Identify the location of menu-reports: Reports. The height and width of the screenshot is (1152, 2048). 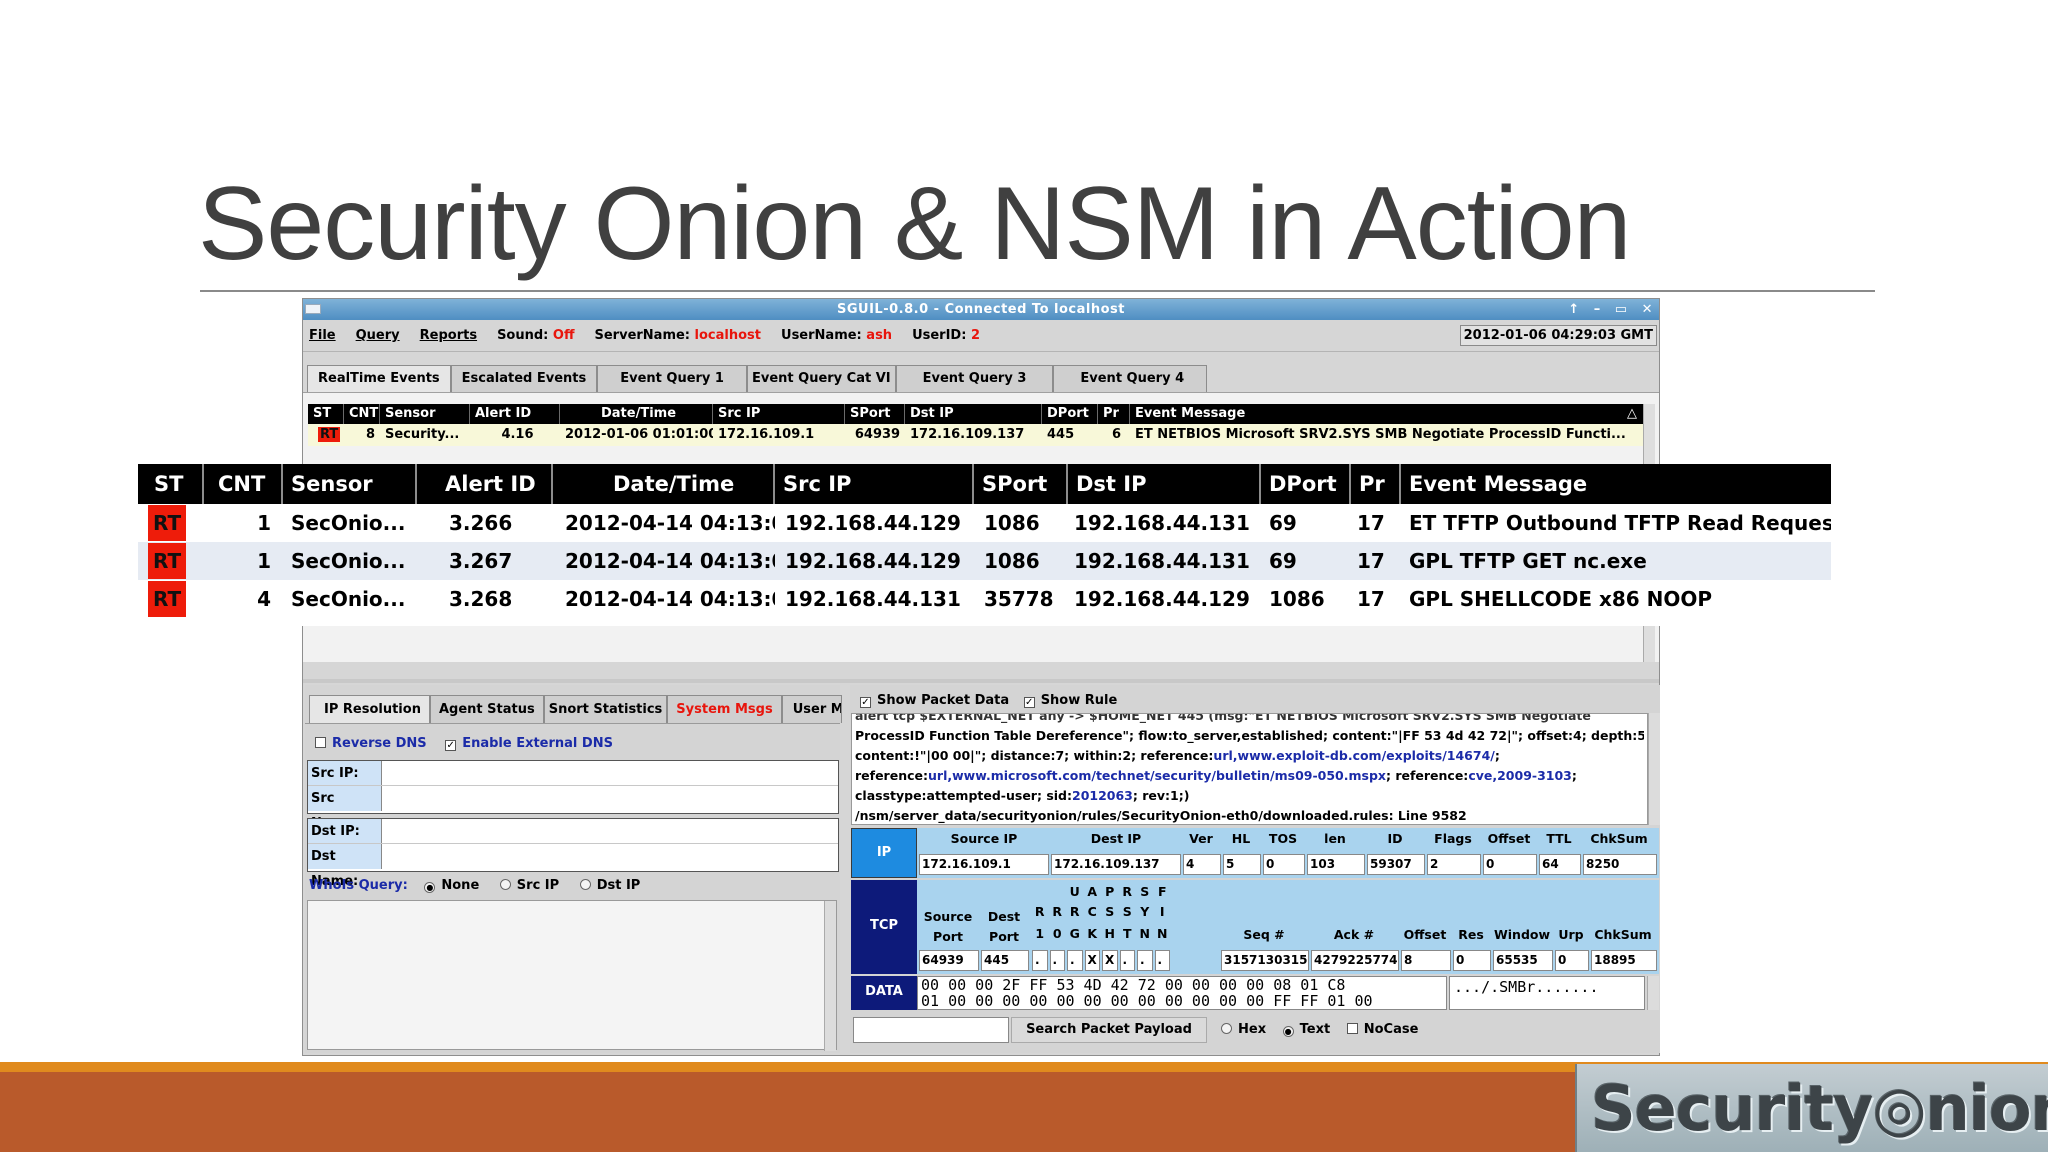
(448, 335).